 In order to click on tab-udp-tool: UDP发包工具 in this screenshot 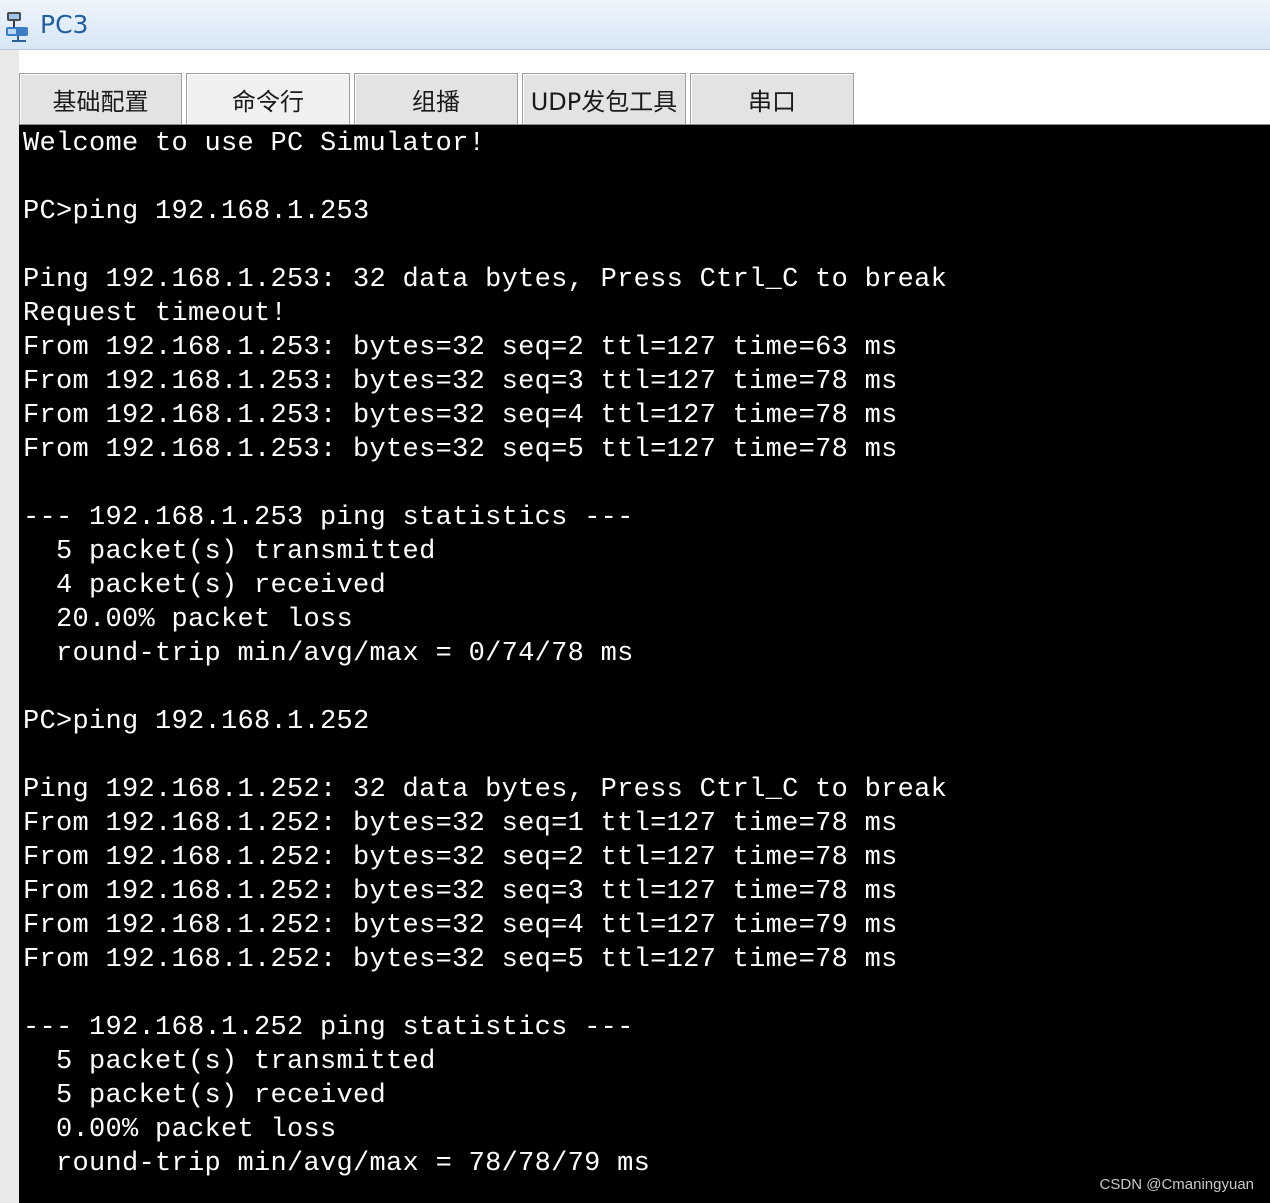, I will do `click(604, 98)`.